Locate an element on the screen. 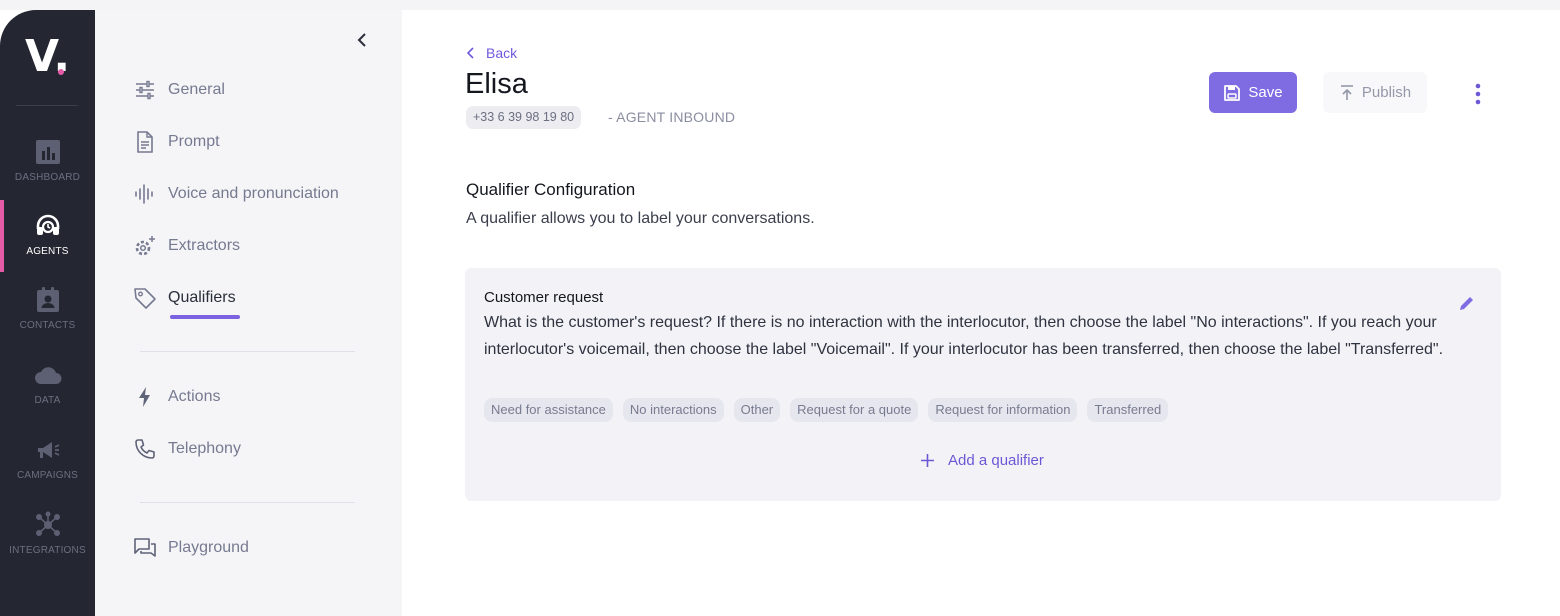  menu-item-actions-label: Actions is located at coordinates (194, 396).